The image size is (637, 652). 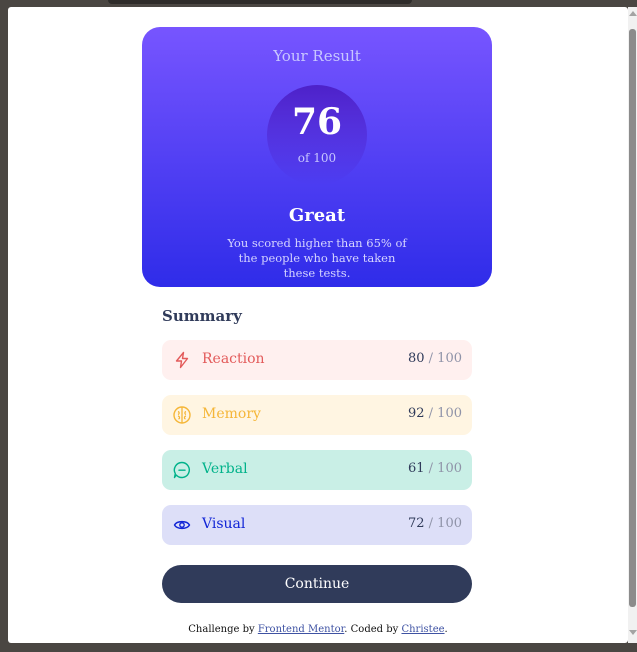 What do you see at coordinates (317, 415) in the screenshot?
I see `summary-item-memory: Memory 92 / 100` at bounding box center [317, 415].